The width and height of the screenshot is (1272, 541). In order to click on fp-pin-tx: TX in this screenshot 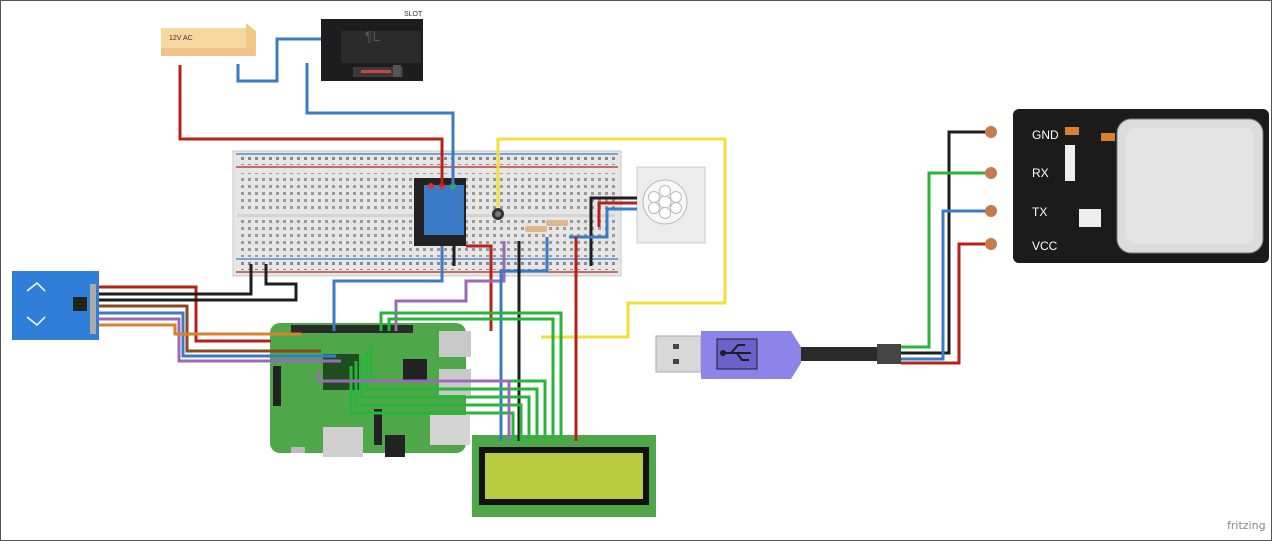, I will do `click(1040, 212)`.